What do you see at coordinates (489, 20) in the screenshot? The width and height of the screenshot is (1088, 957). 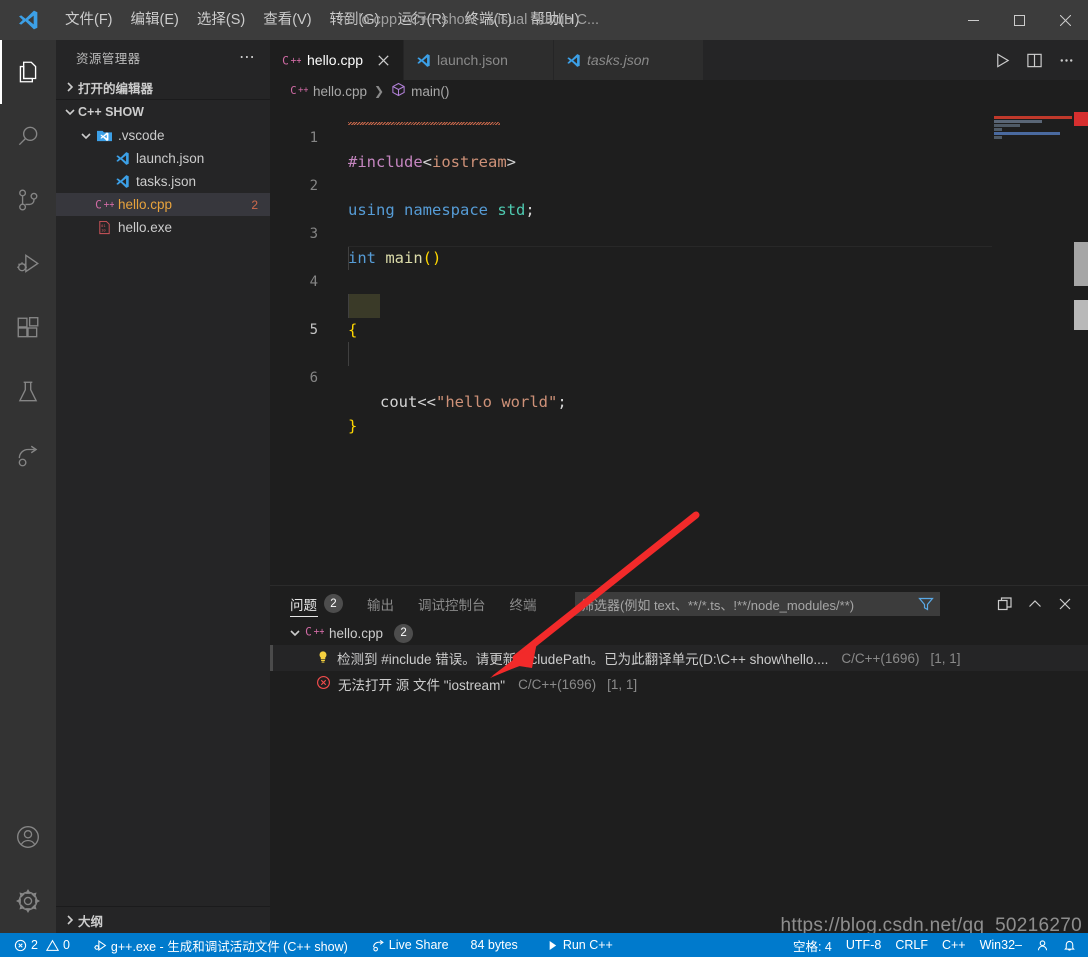 I see `menu-terminal: 终端(T)` at bounding box center [489, 20].